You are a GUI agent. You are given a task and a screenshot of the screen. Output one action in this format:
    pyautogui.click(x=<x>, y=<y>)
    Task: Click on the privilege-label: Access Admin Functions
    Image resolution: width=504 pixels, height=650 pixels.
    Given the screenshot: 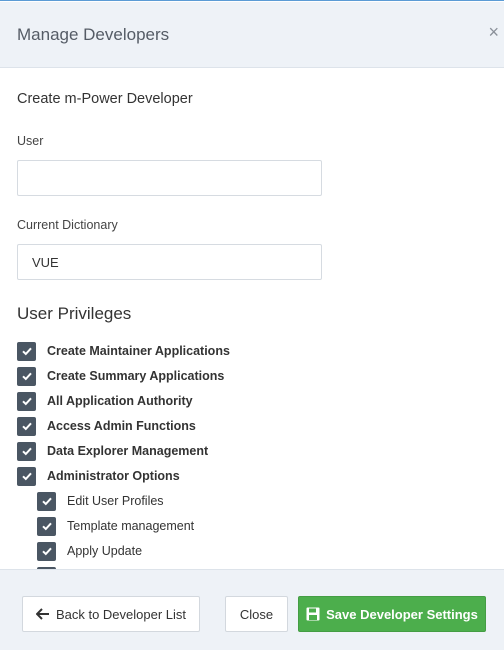 What is the action you would take?
    pyautogui.click(x=121, y=426)
    